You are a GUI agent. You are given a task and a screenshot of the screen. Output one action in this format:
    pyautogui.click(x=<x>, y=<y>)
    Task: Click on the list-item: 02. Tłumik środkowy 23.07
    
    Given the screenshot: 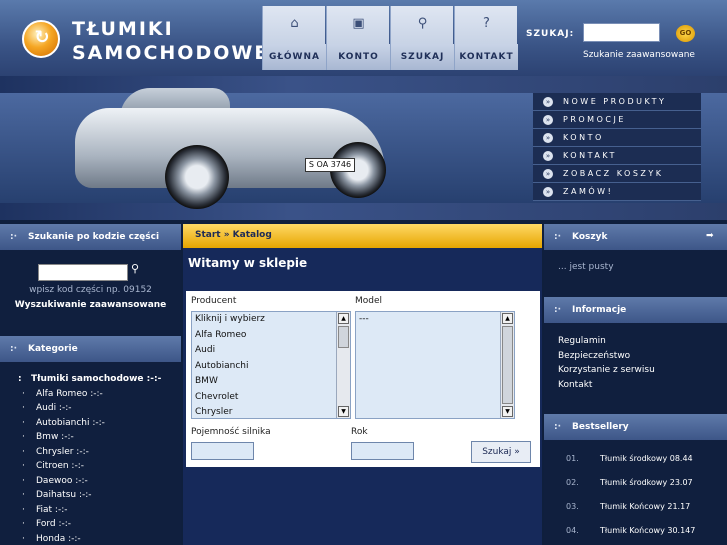 What is the action you would take?
    pyautogui.click(x=637, y=485)
    